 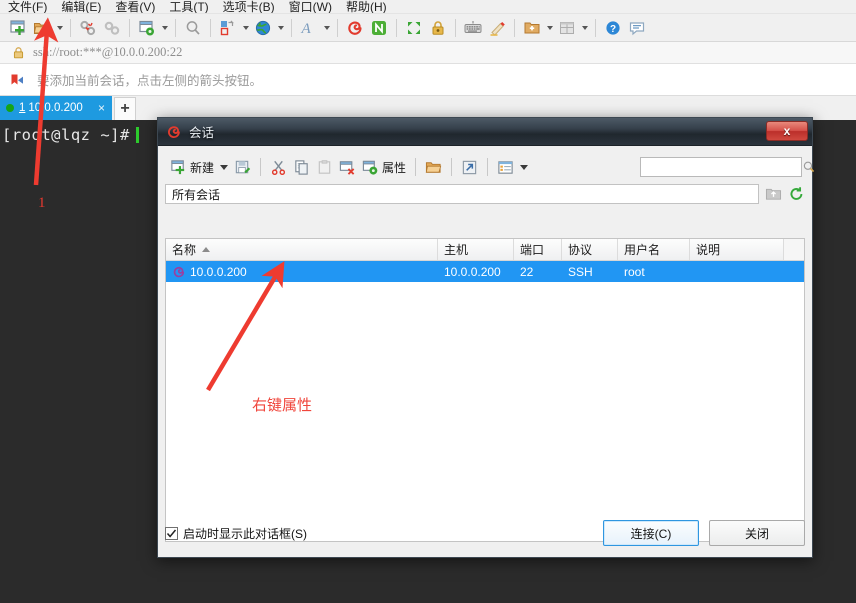 What do you see at coordinates (88, 28) in the screenshot?
I see `connect-sftp-icon` at bounding box center [88, 28].